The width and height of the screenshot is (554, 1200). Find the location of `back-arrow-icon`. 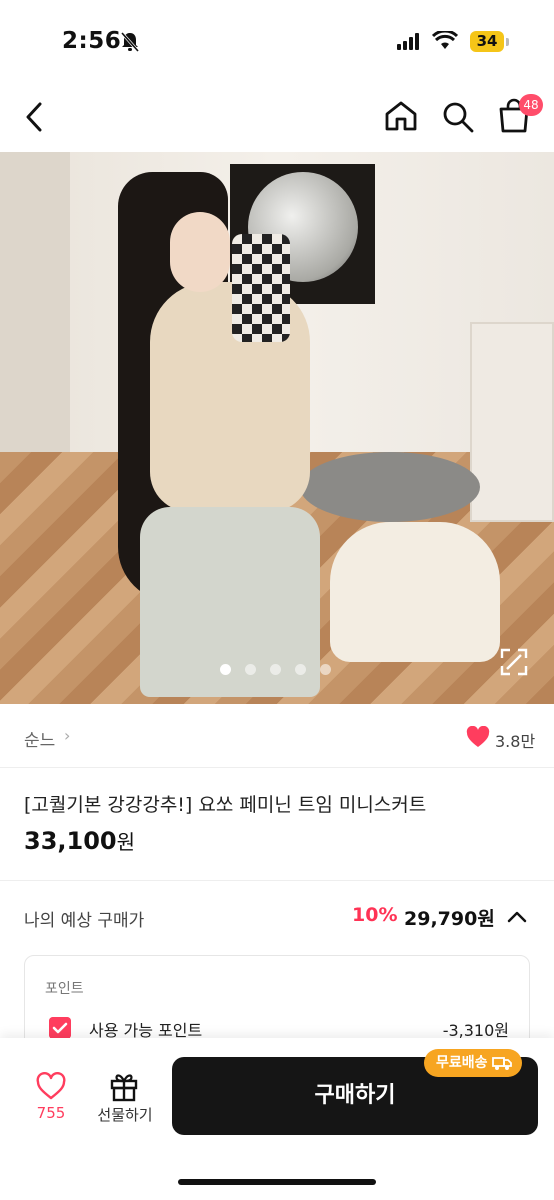

back-arrow-icon is located at coordinates (37, 117).